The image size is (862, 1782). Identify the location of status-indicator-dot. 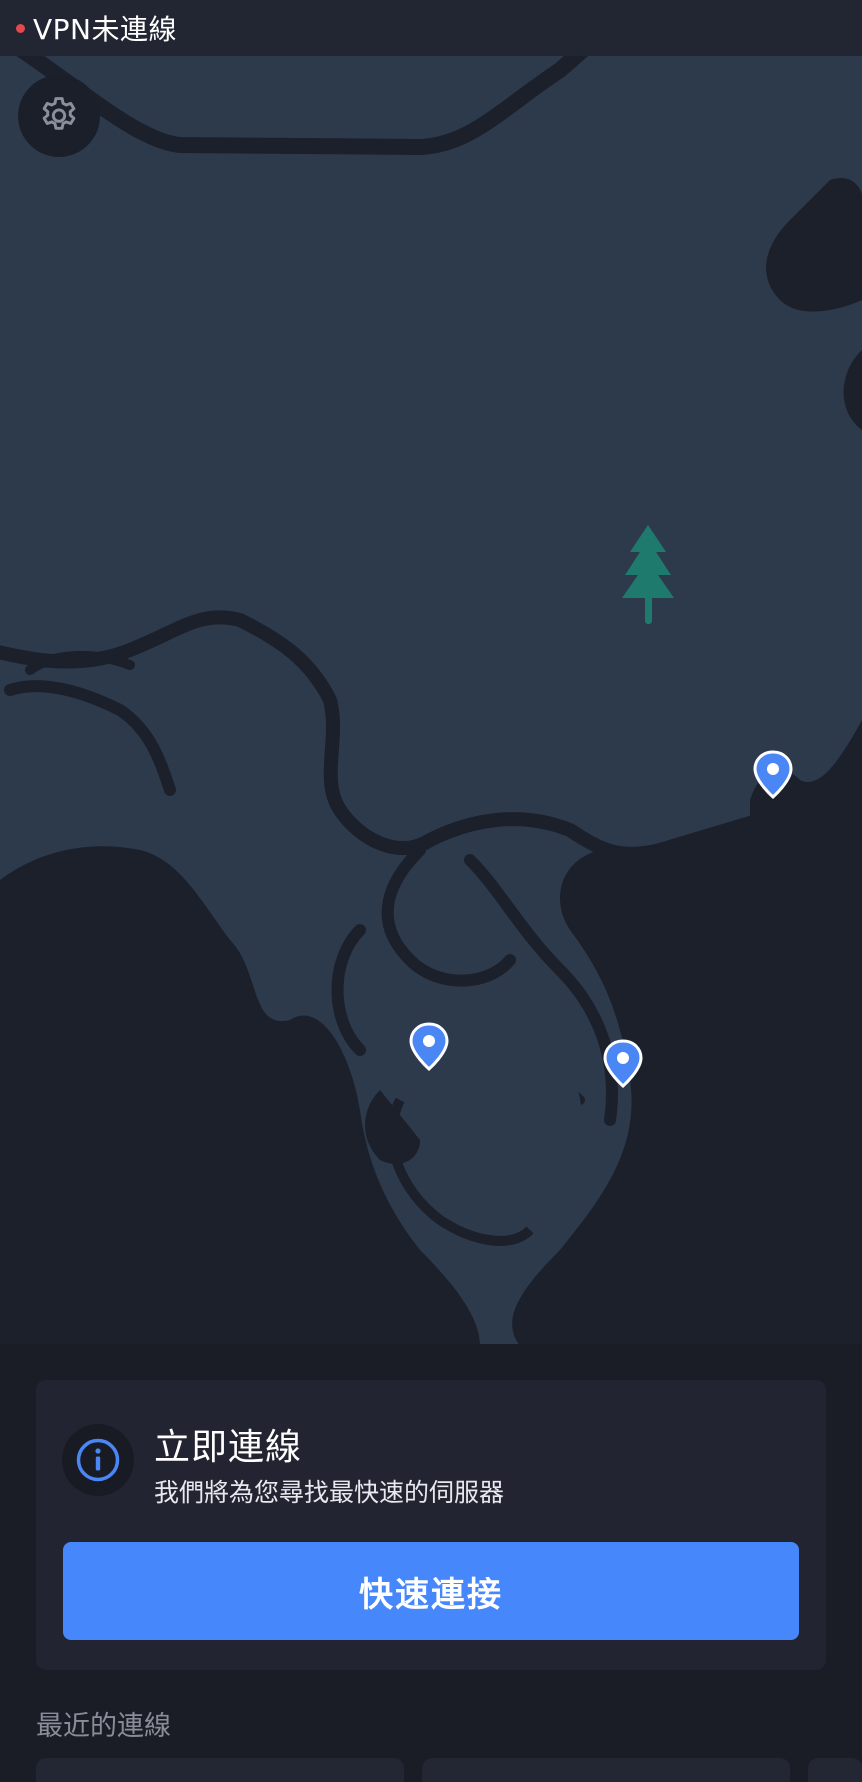
(20, 28).